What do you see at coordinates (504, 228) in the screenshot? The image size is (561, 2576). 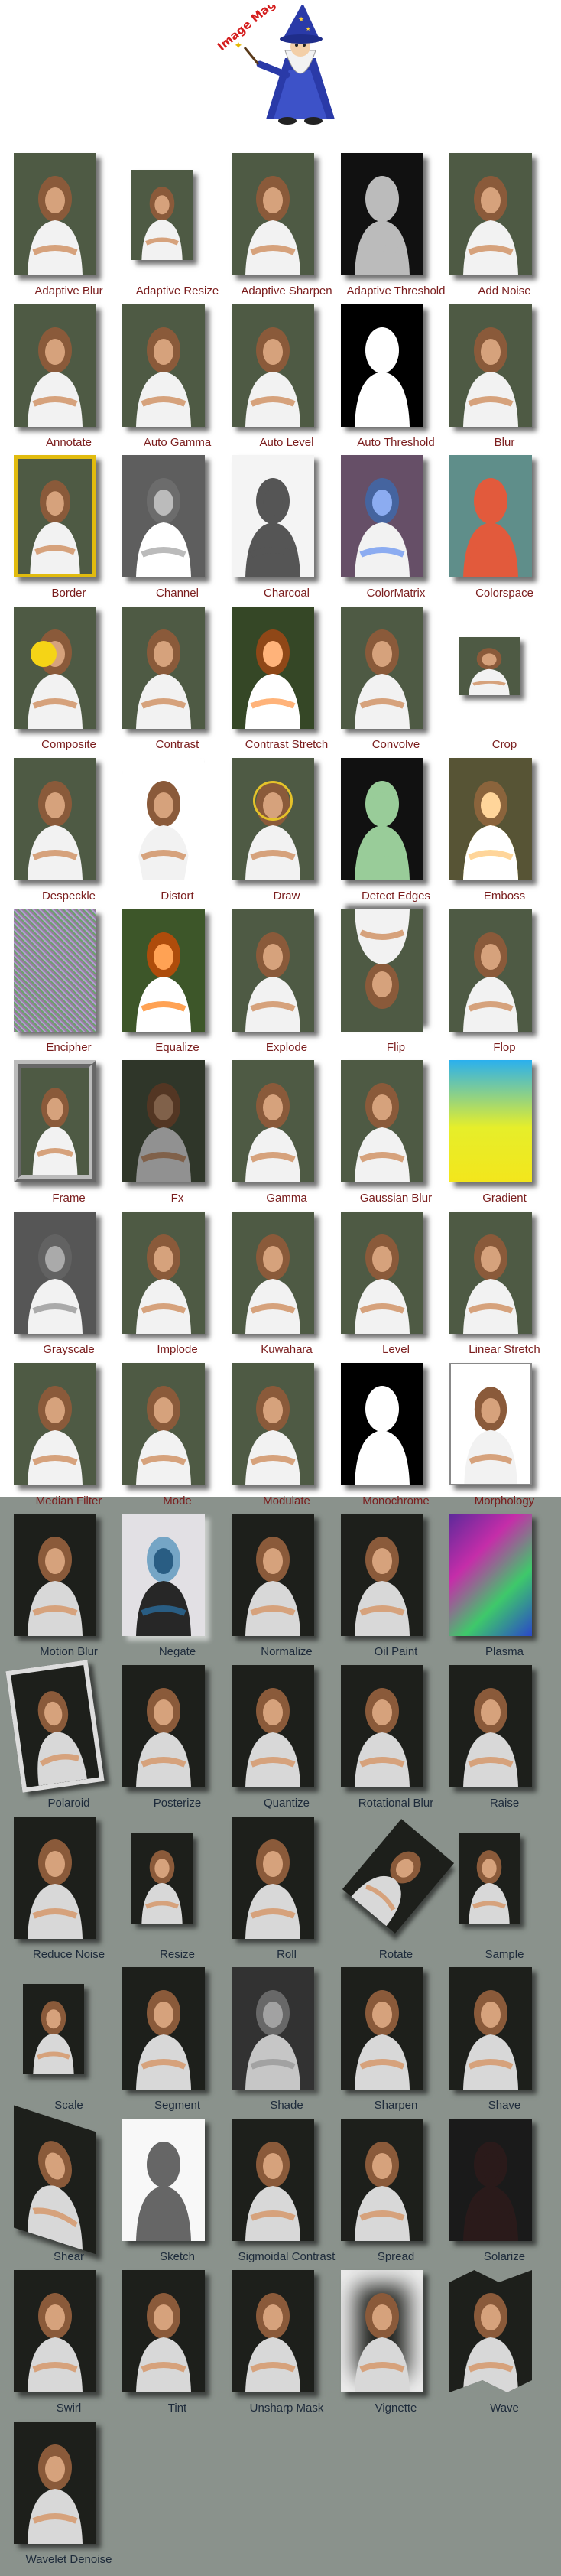 I see `effect-item: Add Noise` at bounding box center [504, 228].